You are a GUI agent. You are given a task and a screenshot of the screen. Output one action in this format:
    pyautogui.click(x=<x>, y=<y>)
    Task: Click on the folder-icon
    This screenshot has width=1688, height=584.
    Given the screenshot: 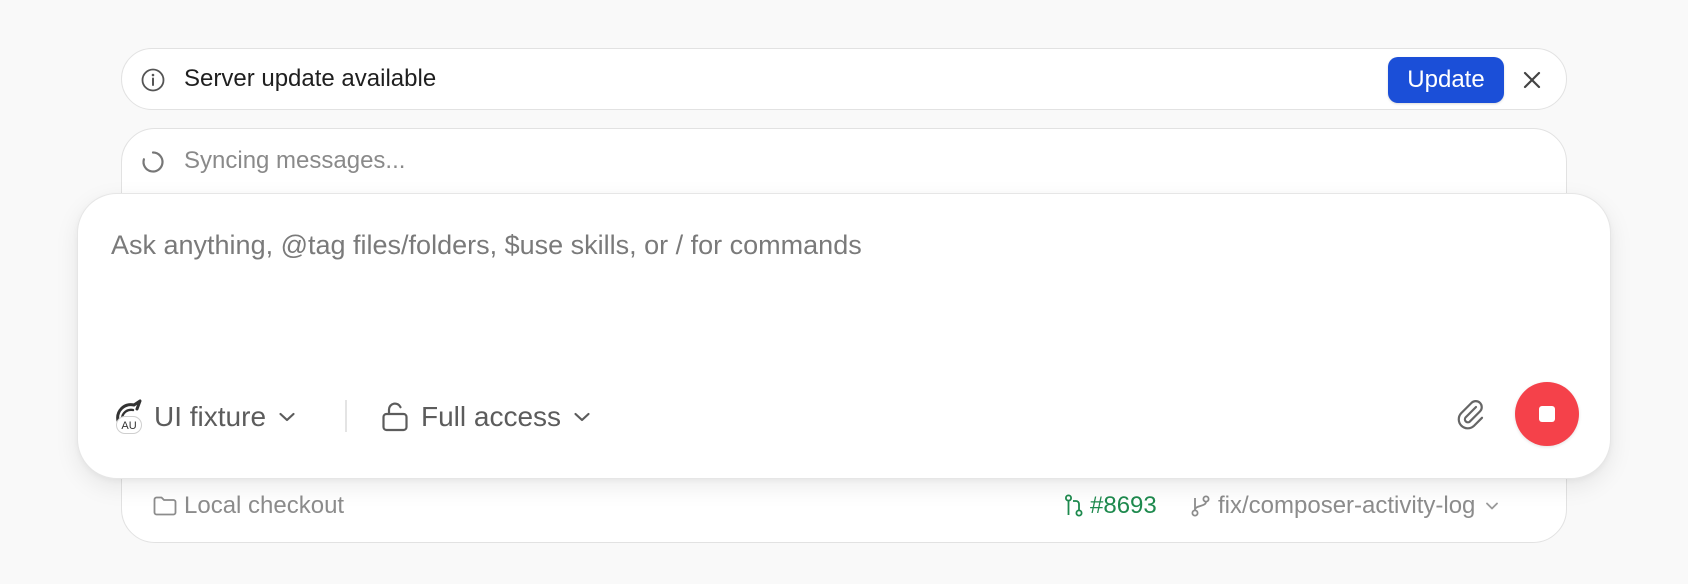 What is the action you would take?
    pyautogui.click(x=165, y=506)
    